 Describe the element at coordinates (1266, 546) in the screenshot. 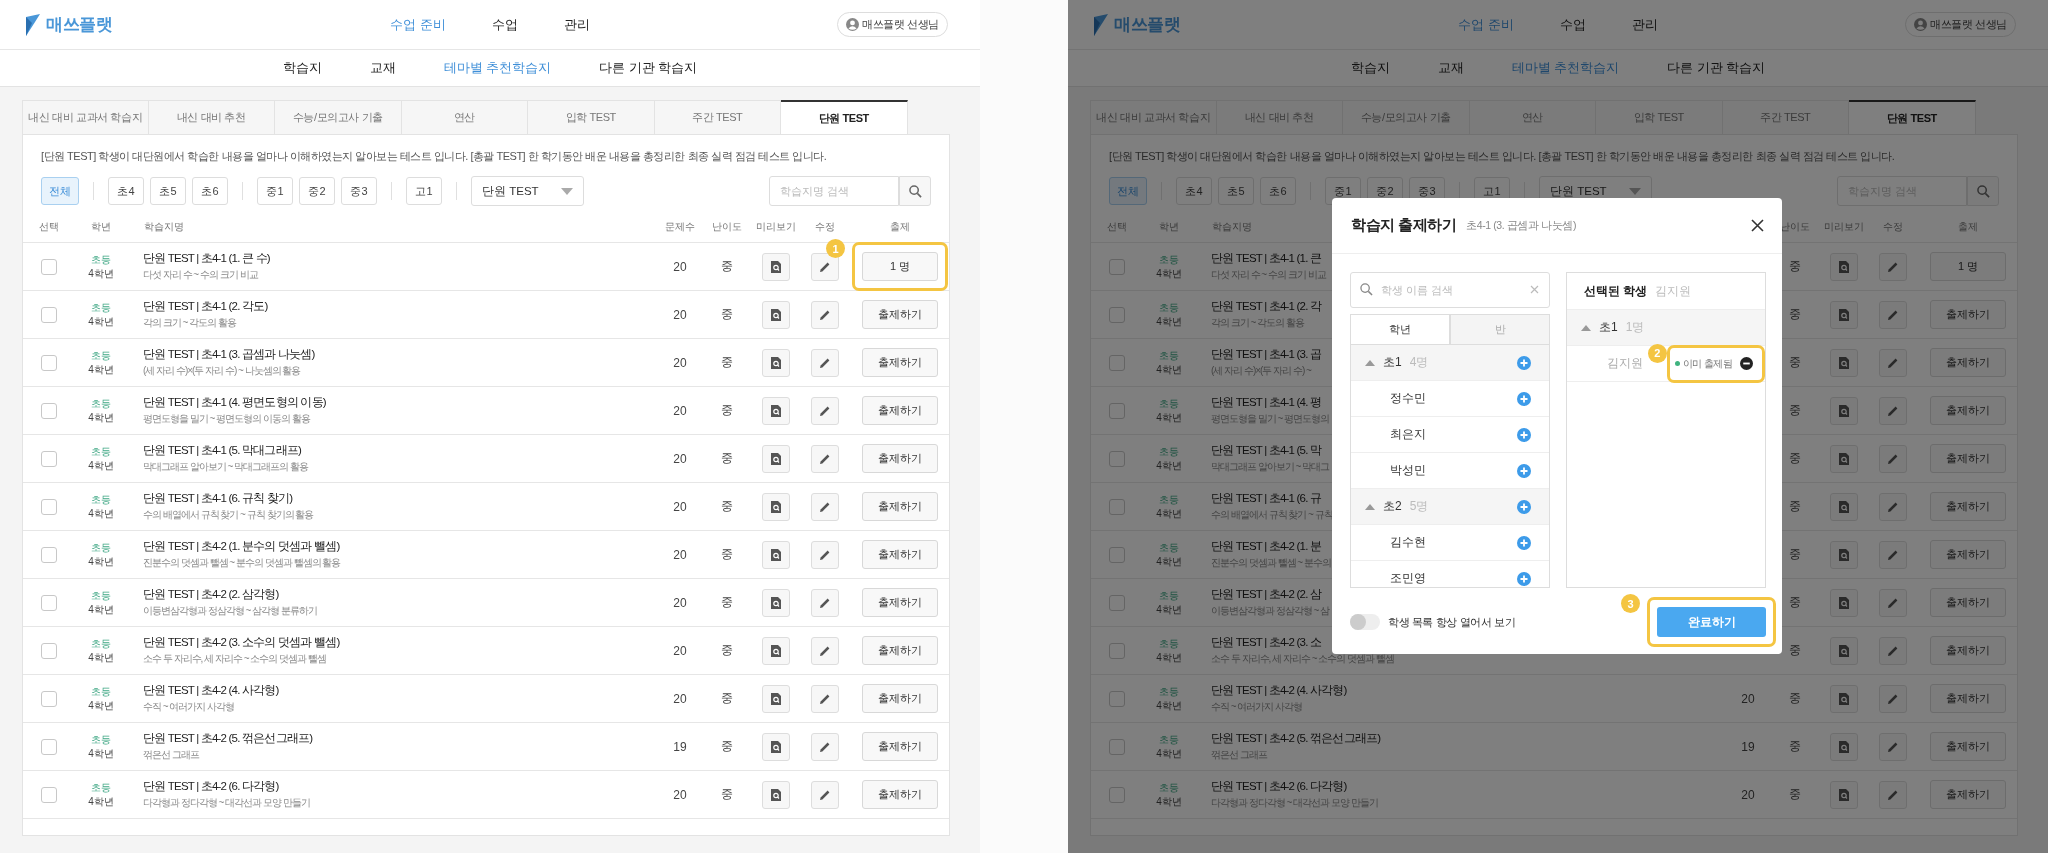

I see `worksheet-title: 단원 TEST | 초4-2 (1. 분` at that location.